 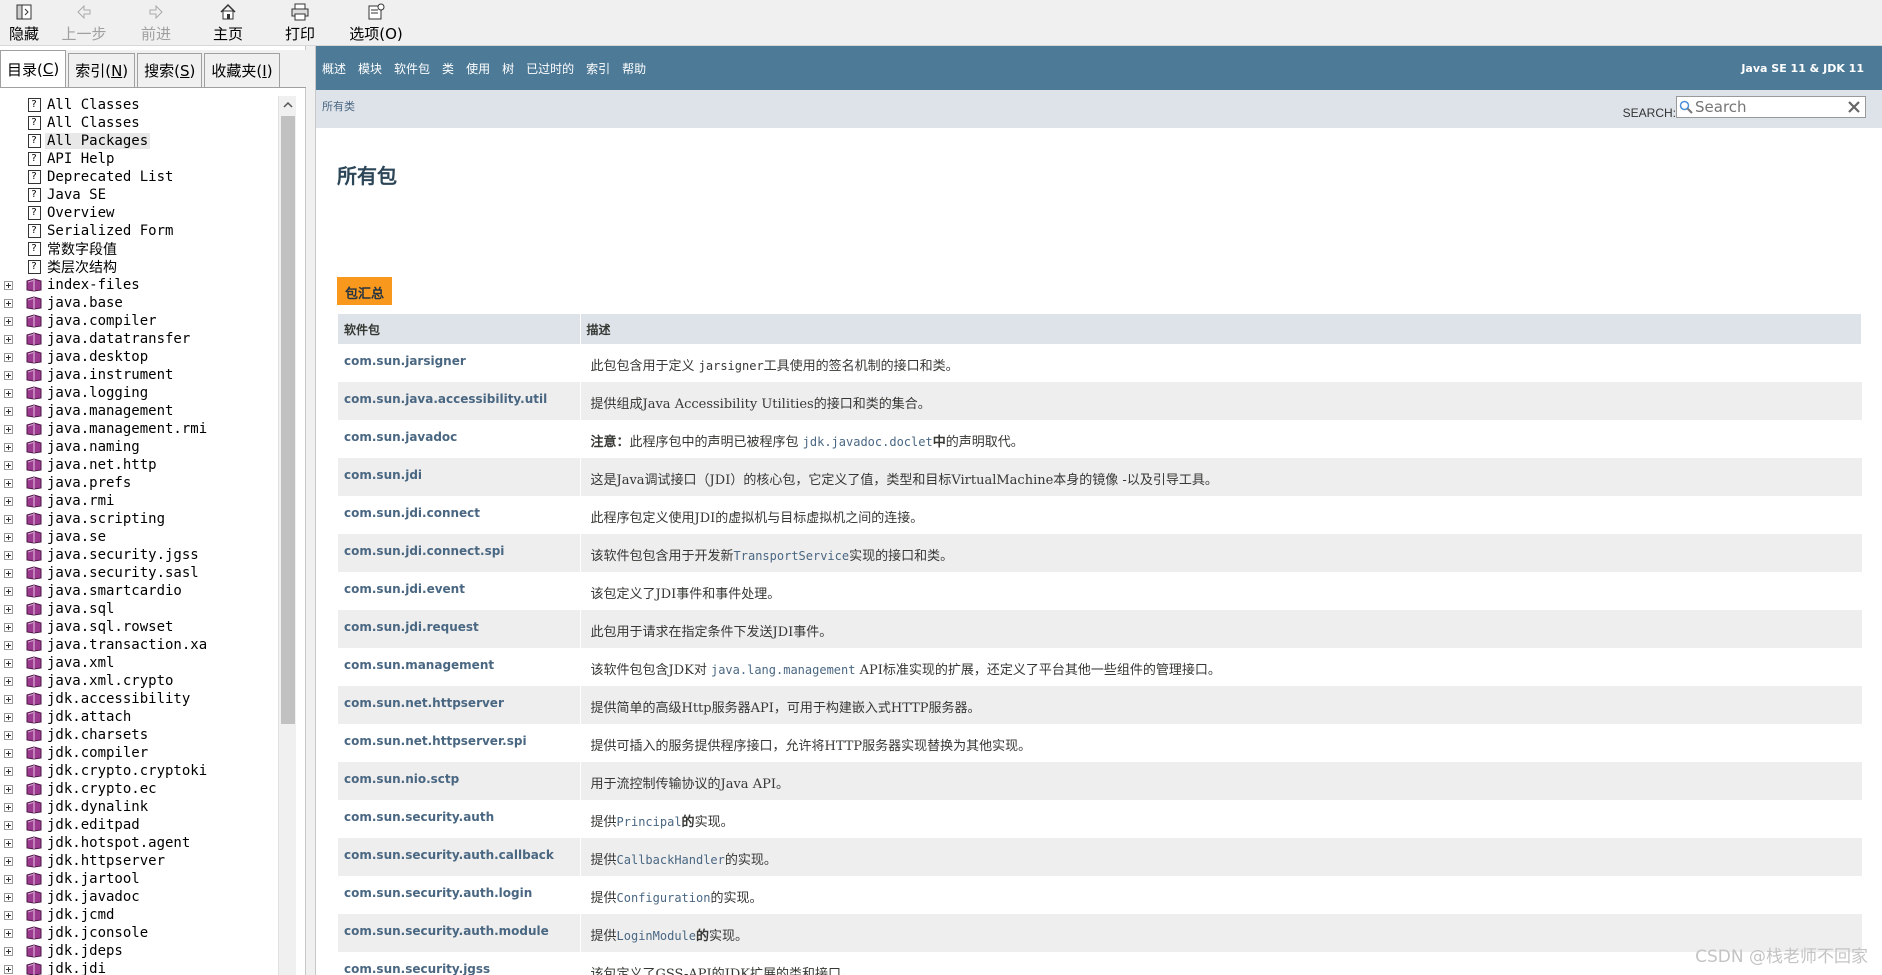 I want to click on package-link: com.sun.security.auth.login, so click(x=438, y=893).